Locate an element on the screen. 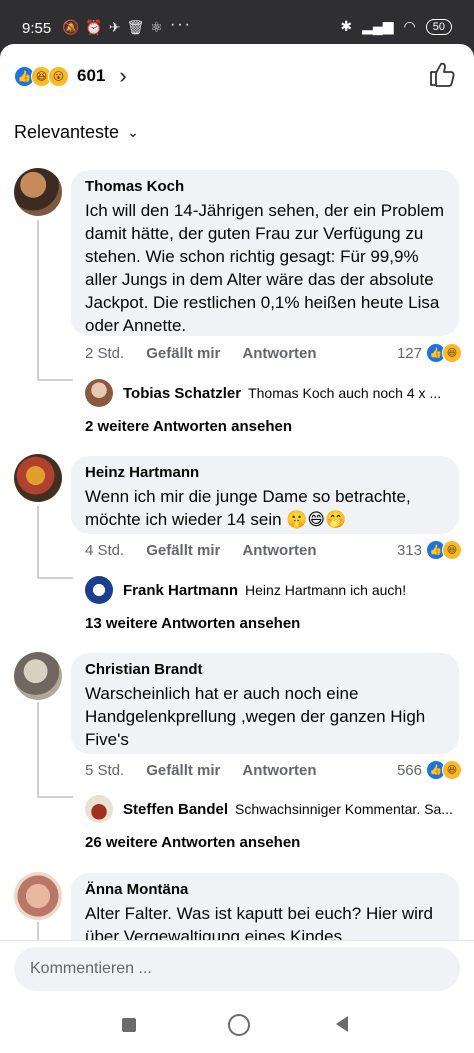  comment-actions: 5 Std. Gefällt mir Antworten is located at coordinates (201, 770).